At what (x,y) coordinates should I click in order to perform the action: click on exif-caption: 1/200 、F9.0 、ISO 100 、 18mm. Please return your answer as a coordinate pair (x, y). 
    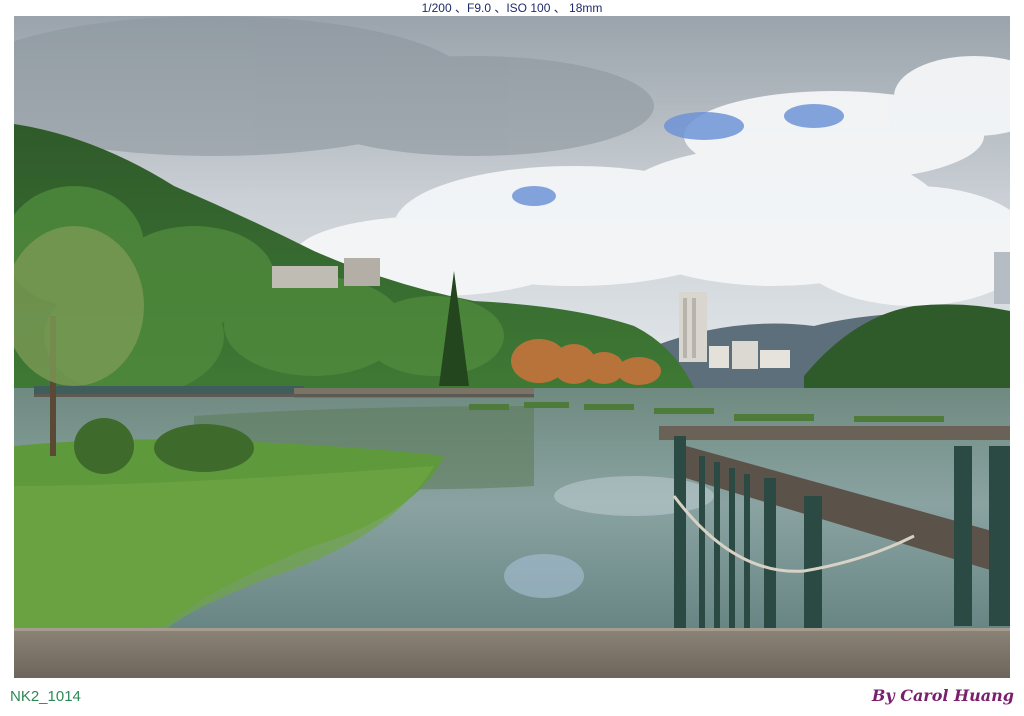
    Looking at the image, I should click on (512, 8).